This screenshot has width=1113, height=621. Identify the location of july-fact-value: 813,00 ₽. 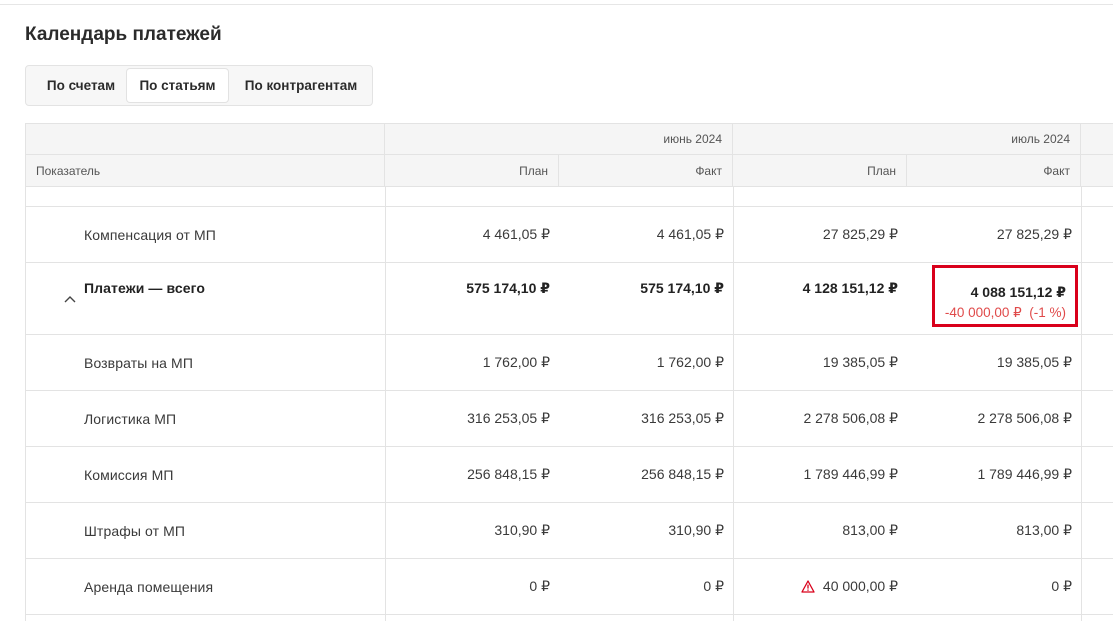
(1044, 530).